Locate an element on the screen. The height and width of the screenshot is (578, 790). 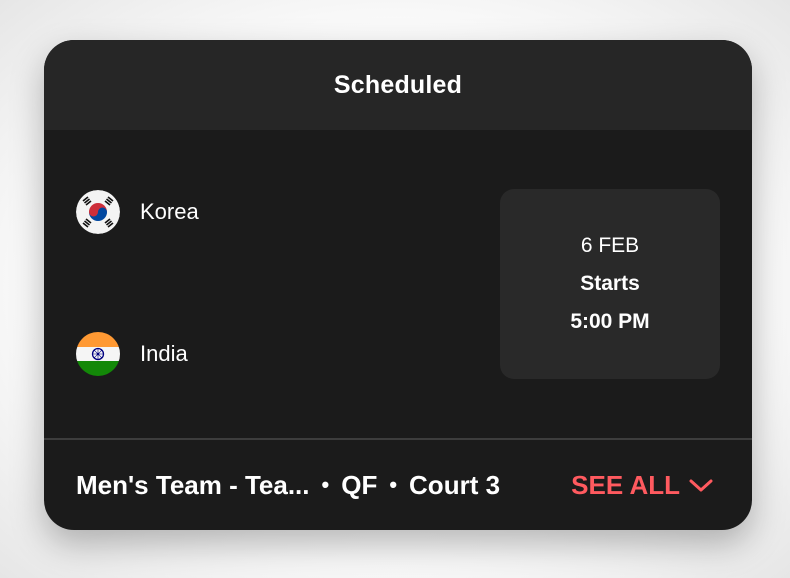
match-time-box: 6 FEB Starts 5:00 PM is located at coordinates (610, 284).